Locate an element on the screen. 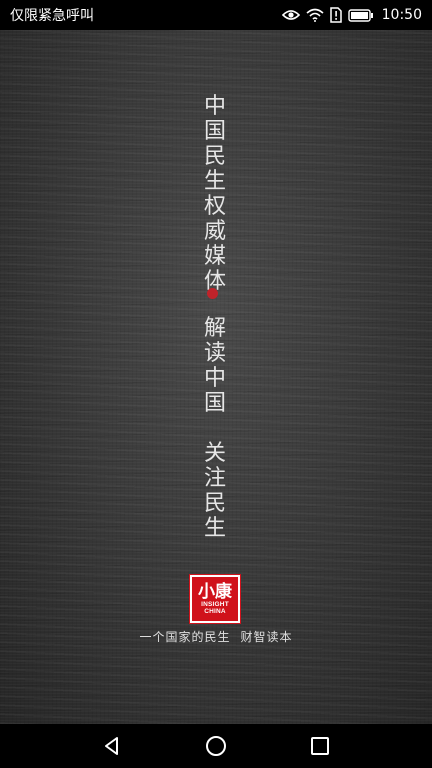 This screenshot has width=432, height=768. tagline-part-1: 一个国家的民生 is located at coordinates (185, 637).